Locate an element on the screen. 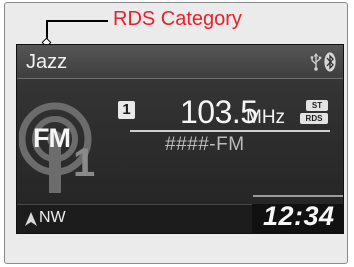  stereo-badge: ST is located at coordinates (317, 105).